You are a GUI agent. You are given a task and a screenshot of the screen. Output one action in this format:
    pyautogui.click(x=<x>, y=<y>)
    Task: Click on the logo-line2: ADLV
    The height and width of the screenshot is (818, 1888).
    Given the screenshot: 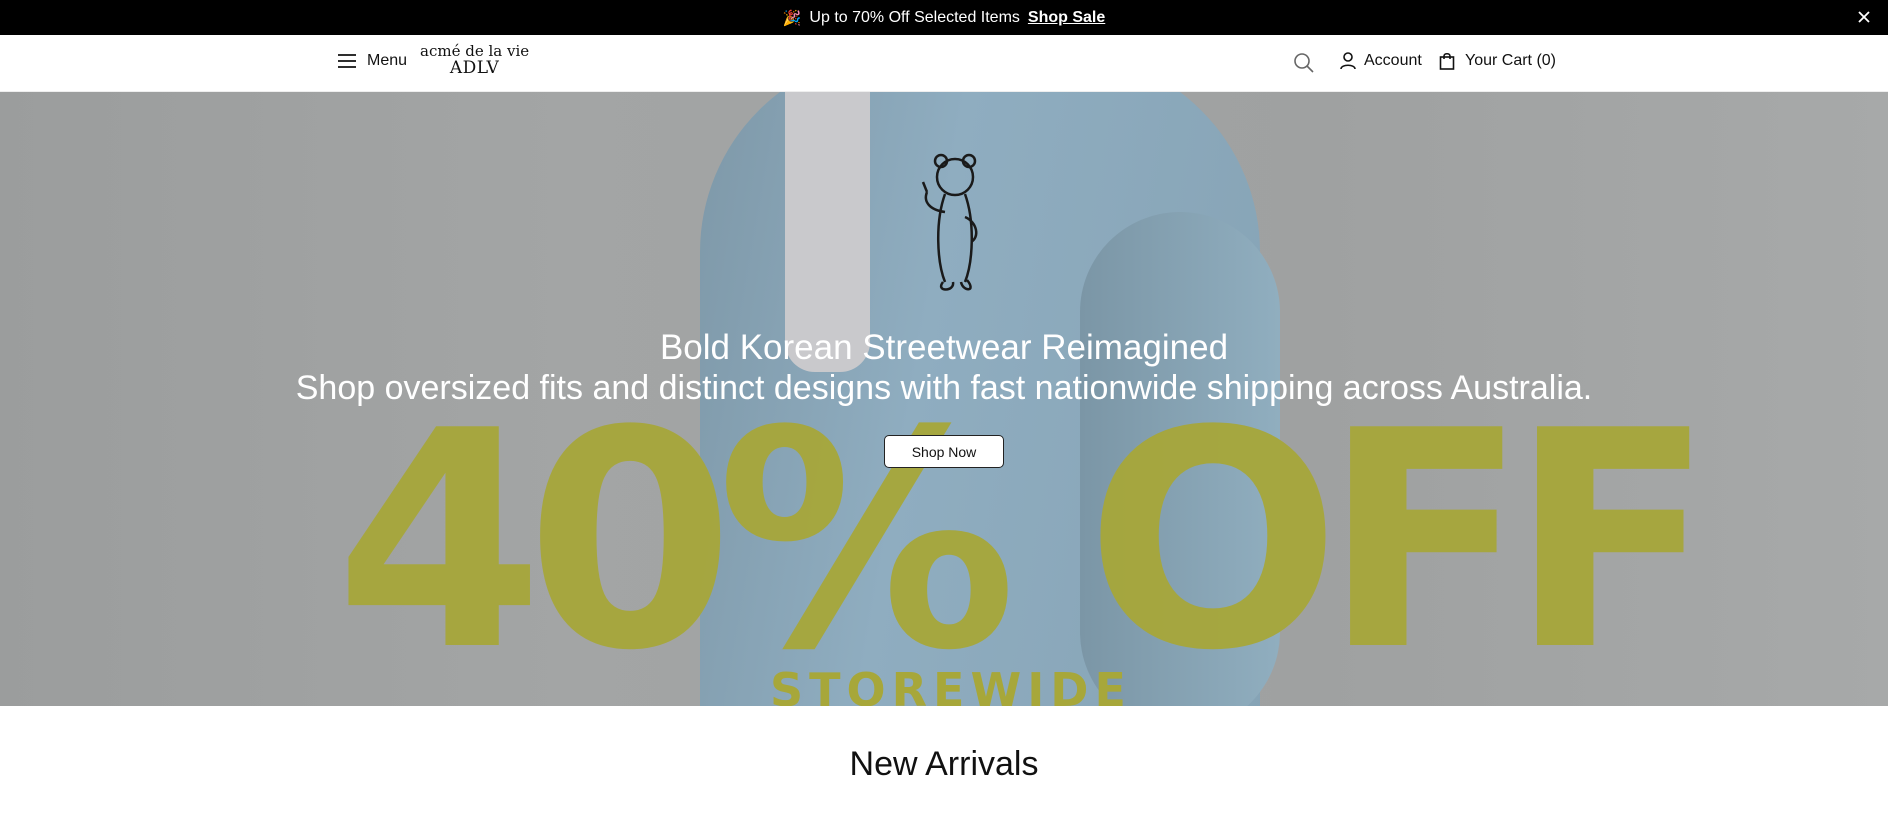 What is the action you would take?
    pyautogui.click(x=474, y=68)
    